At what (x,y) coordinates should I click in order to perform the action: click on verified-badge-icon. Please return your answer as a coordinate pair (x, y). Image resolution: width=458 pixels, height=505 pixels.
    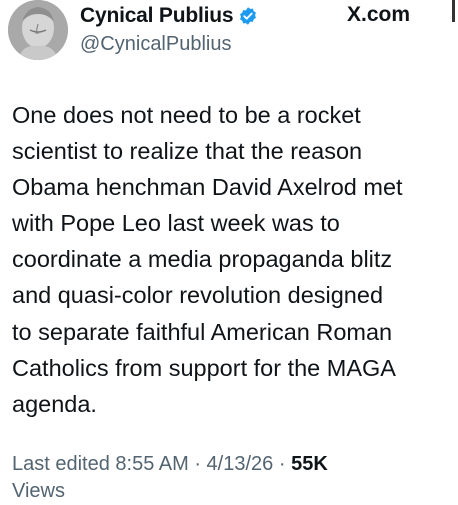
    Looking at the image, I should click on (248, 16).